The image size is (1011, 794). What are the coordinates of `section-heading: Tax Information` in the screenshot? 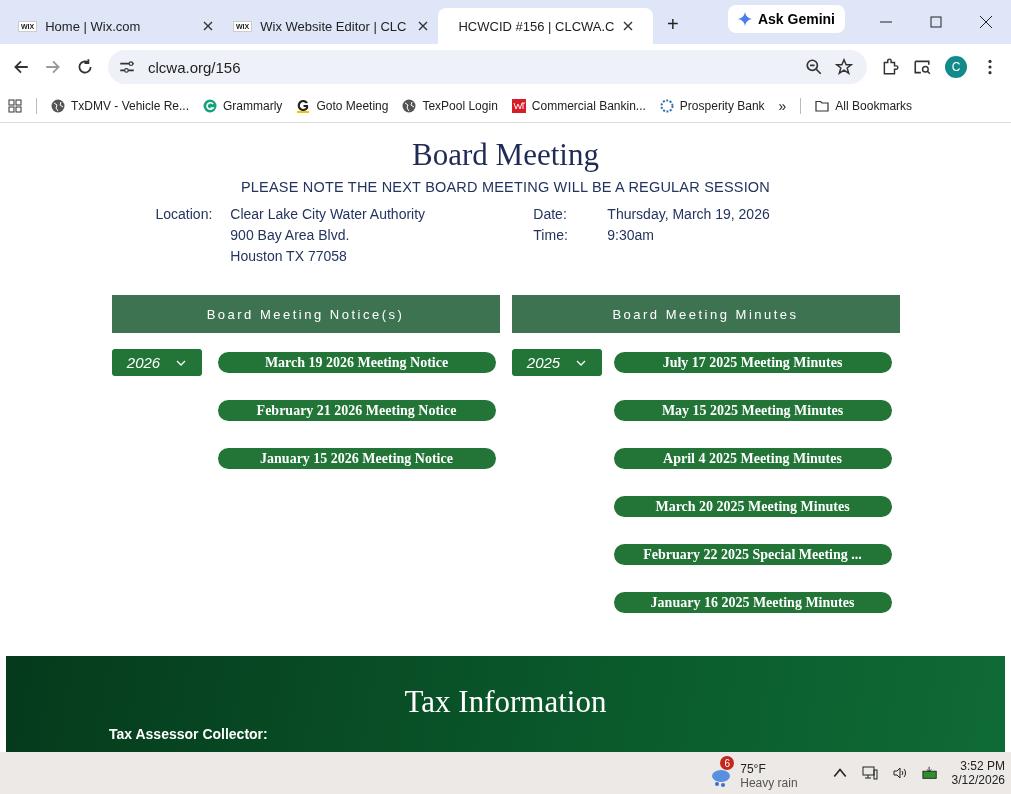 It's located at (505, 702).